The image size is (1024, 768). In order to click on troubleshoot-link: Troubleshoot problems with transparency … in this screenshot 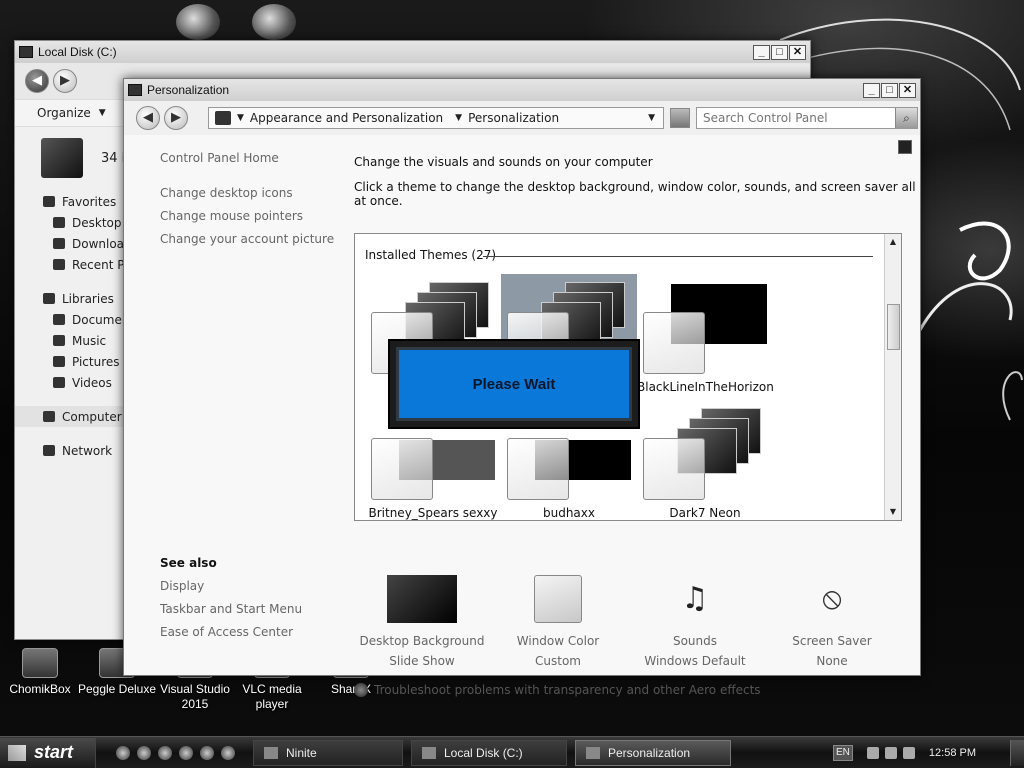, I will do `click(557, 690)`.